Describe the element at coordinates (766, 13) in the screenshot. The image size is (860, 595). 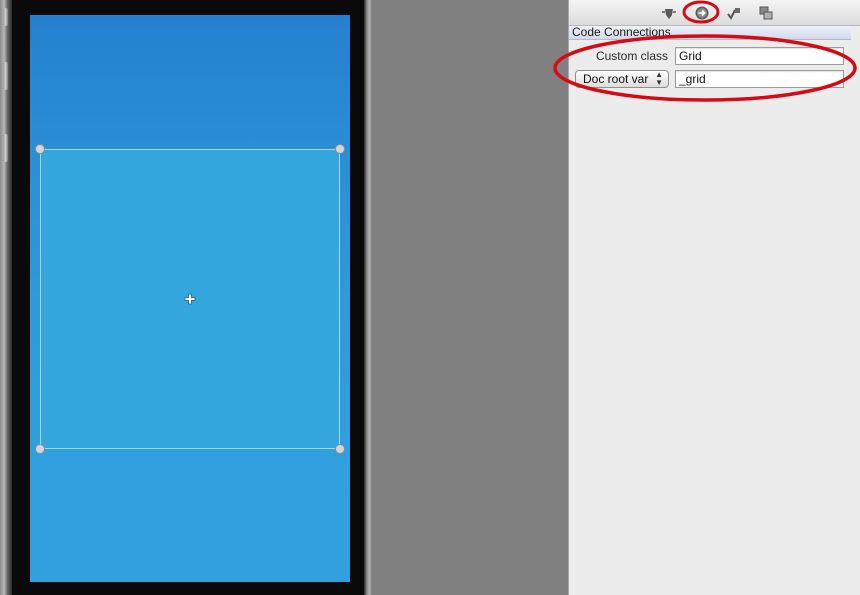
I see `arrangement-icon` at that location.